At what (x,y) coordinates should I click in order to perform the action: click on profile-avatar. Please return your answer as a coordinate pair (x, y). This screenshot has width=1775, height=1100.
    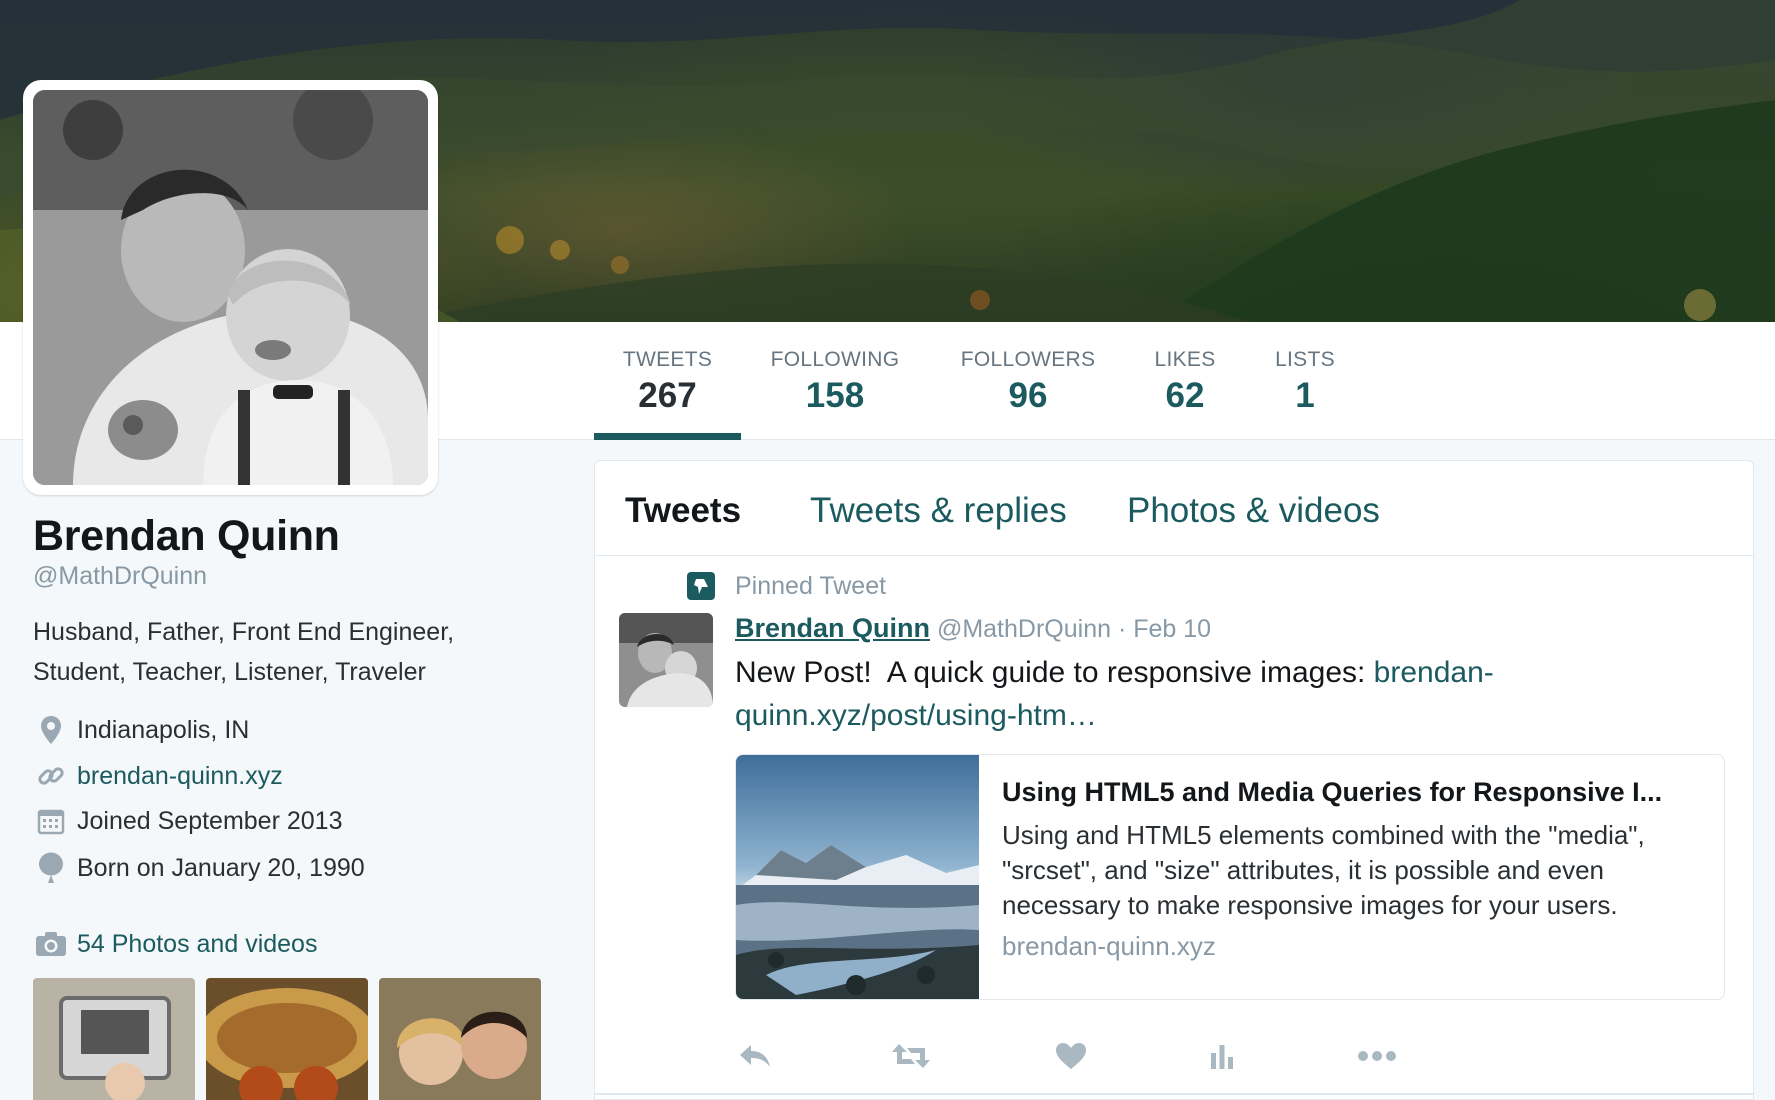
    Looking at the image, I should click on (230, 287).